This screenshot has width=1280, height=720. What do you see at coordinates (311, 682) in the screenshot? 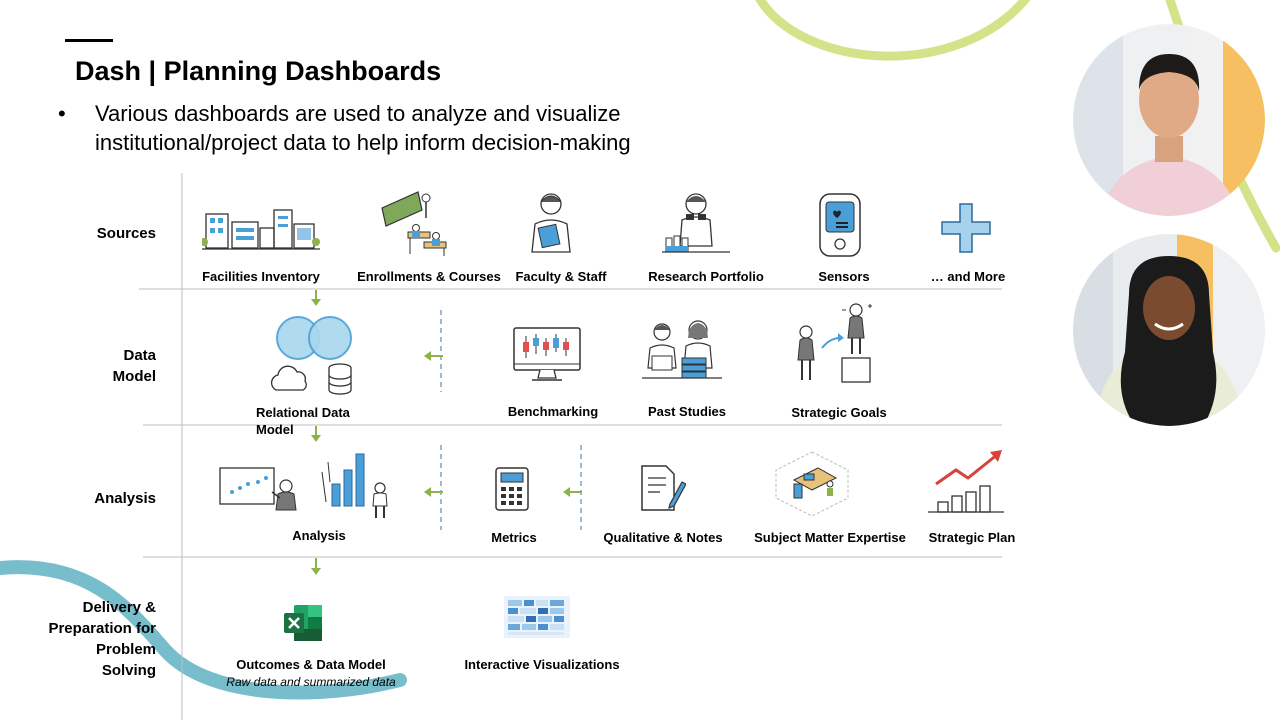
I see `delivery-sublabel-outcomes: Raw data and summarized data` at bounding box center [311, 682].